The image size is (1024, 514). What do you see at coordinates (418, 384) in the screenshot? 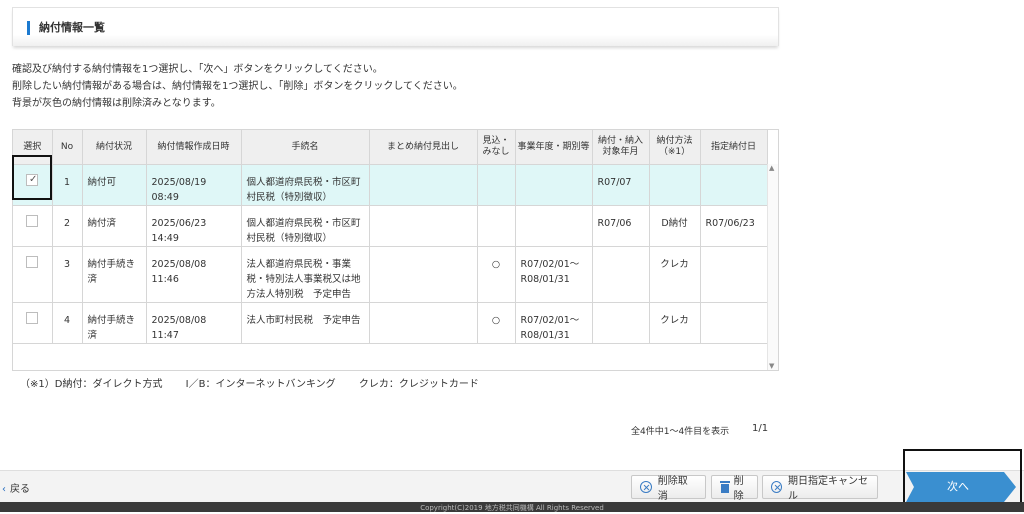
I see `legend-card: クレカ：クレジットカード` at bounding box center [418, 384].